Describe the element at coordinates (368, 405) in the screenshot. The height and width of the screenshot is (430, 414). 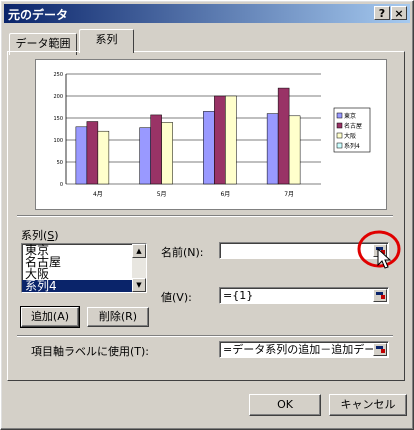
I see `cancel-button: キャンセル` at that location.